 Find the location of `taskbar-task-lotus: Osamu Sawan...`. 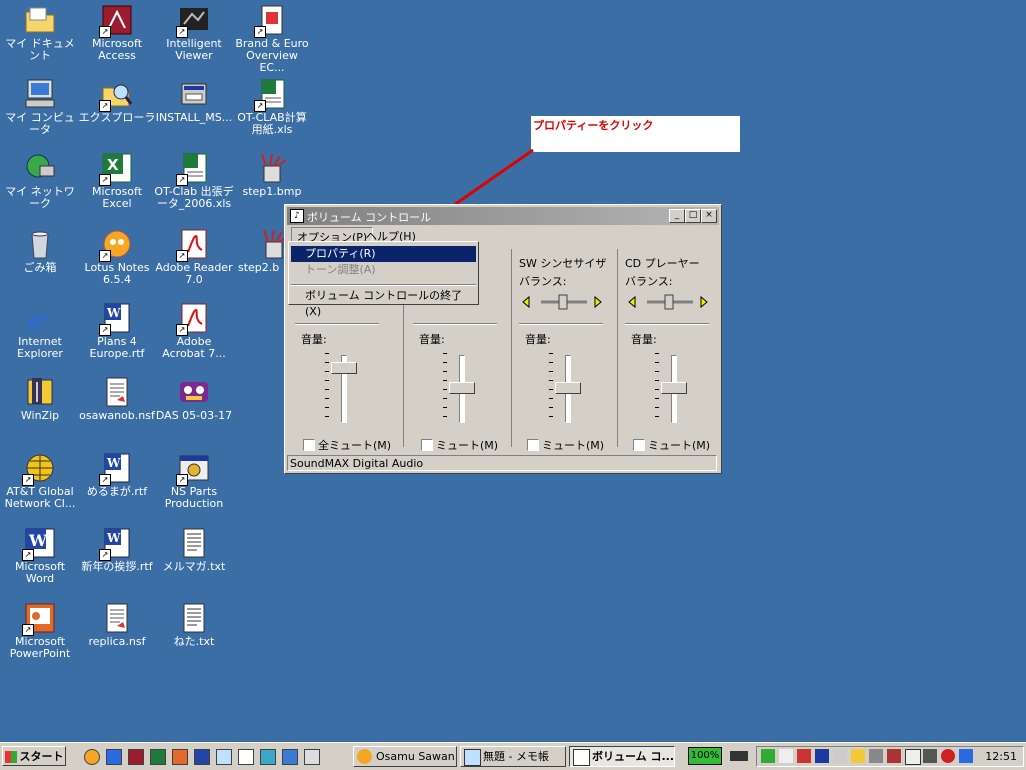

taskbar-task-lotus: Osamu Sawan... is located at coordinates (405, 756).